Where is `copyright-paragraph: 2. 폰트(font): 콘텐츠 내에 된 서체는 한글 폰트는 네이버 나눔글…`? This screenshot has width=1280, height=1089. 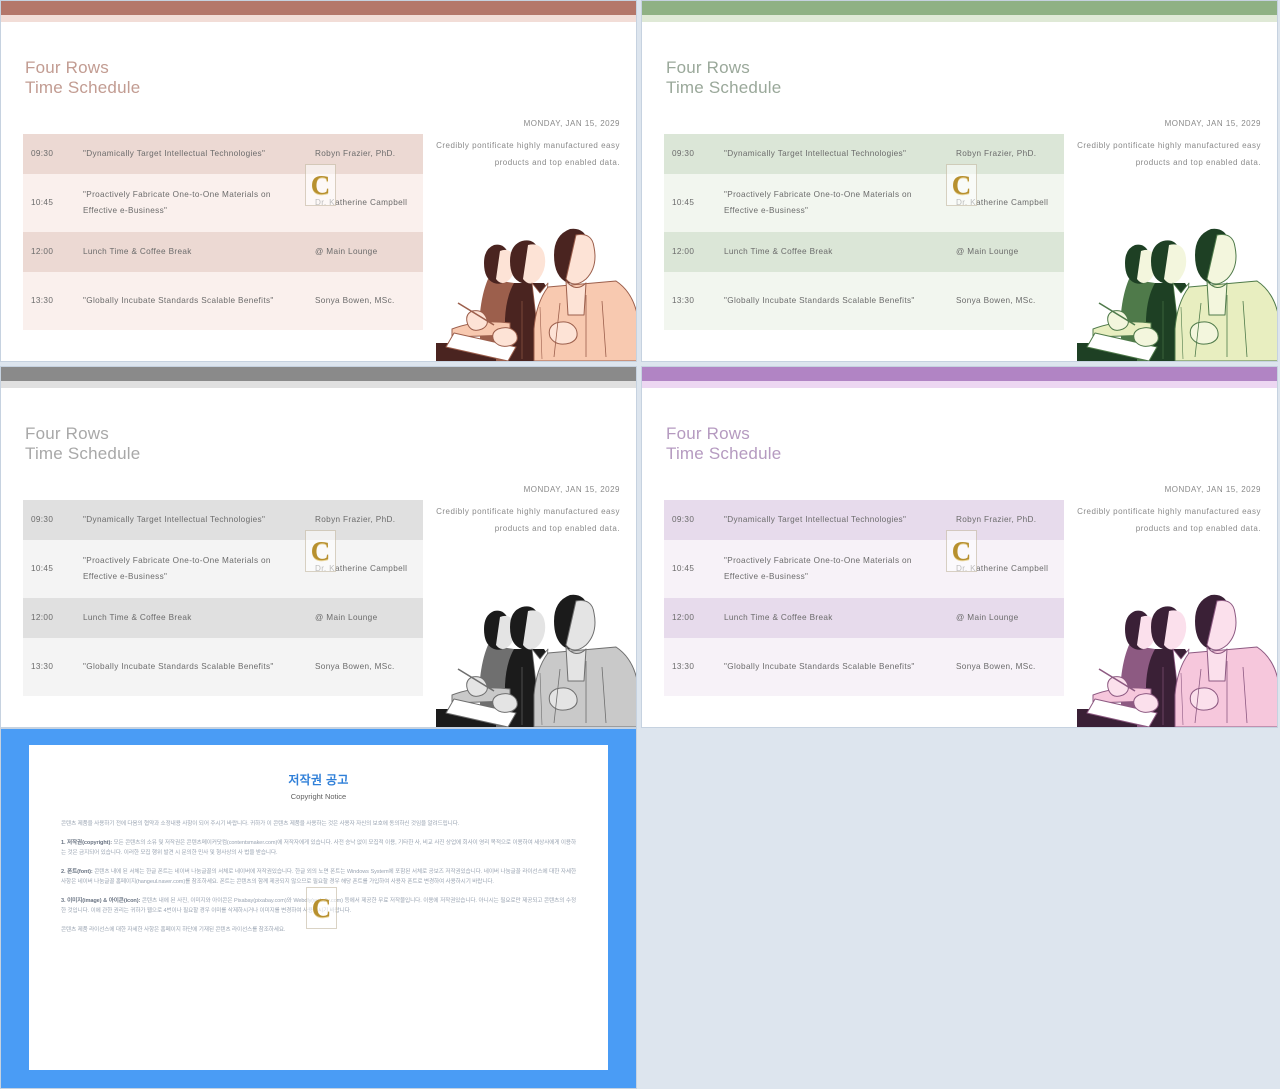 copyright-paragraph: 2. 폰트(font): 콘텐츠 내에 된 서체는 한글 폰트는 네이버 나눔글… is located at coordinates (318, 877).